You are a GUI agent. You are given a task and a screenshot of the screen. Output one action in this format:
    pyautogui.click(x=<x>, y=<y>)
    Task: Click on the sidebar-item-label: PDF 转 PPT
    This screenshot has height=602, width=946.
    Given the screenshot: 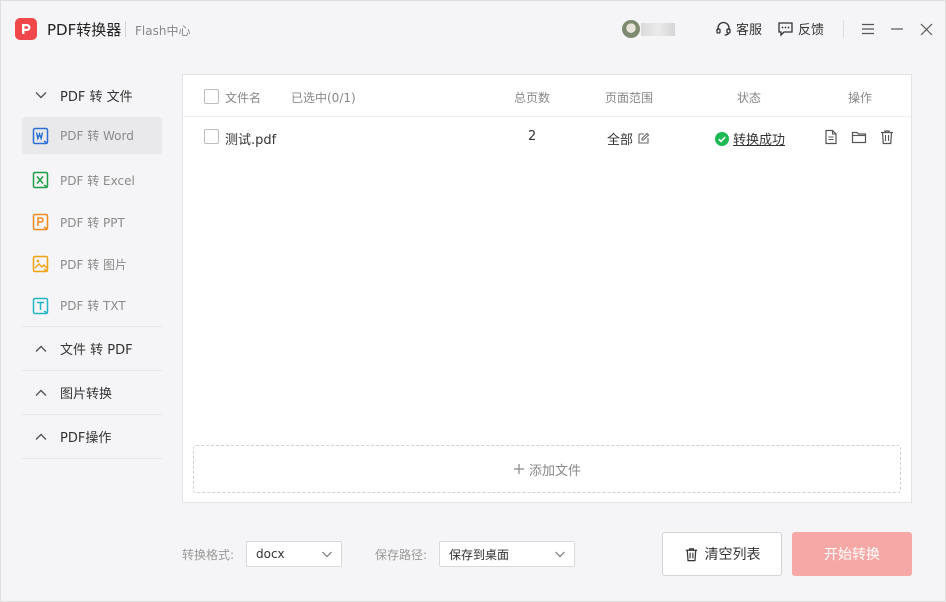 What is the action you would take?
    pyautogui.click(x=92, y=222)
    